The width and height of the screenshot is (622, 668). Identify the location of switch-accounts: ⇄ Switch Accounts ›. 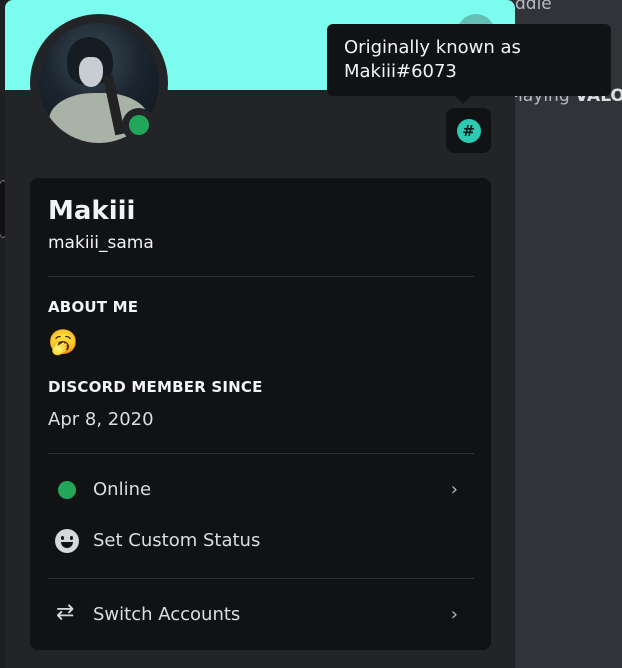
(261, 615).